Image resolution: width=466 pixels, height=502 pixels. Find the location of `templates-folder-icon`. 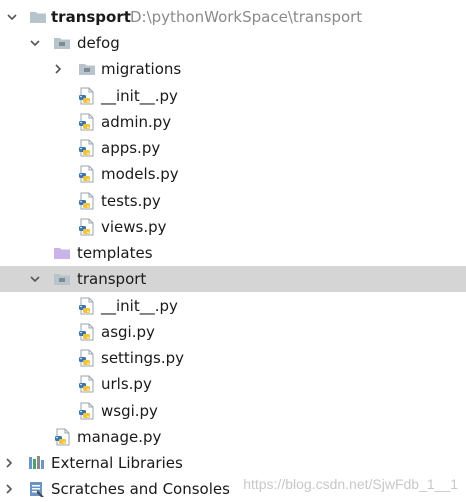

templates-folder-icon is located at coordinates (62, 253).